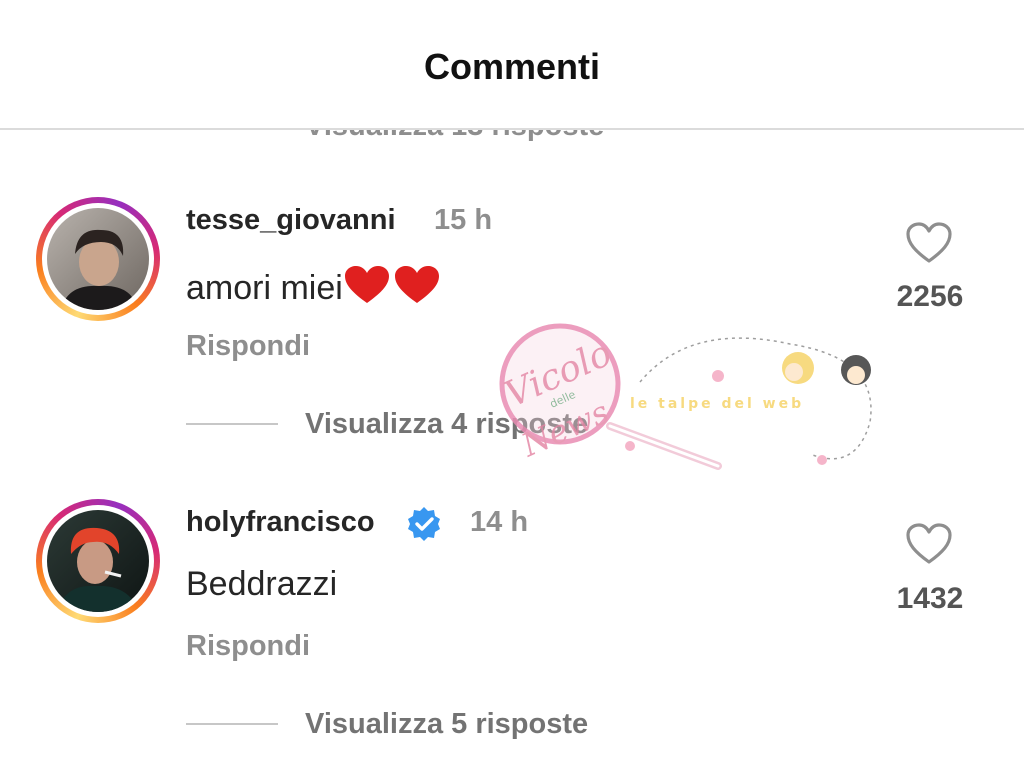 This screenshot has width=1024, height=783. I want to click on watermark-band: le talpe del web, so click(717, 404).